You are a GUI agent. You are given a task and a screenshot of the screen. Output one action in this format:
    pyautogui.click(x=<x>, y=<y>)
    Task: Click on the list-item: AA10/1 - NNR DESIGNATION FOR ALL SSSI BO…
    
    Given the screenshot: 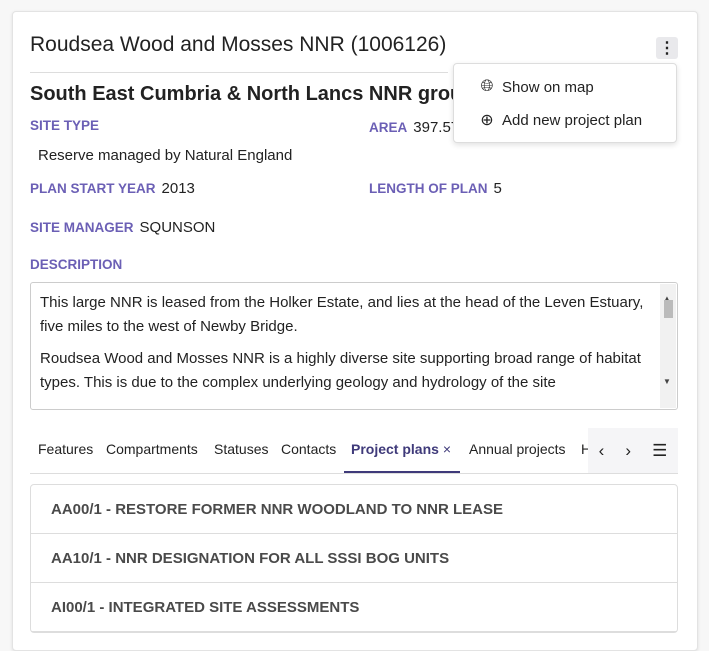 What is the action you would take?
    pyautogui.click(x=354, y=558)
    